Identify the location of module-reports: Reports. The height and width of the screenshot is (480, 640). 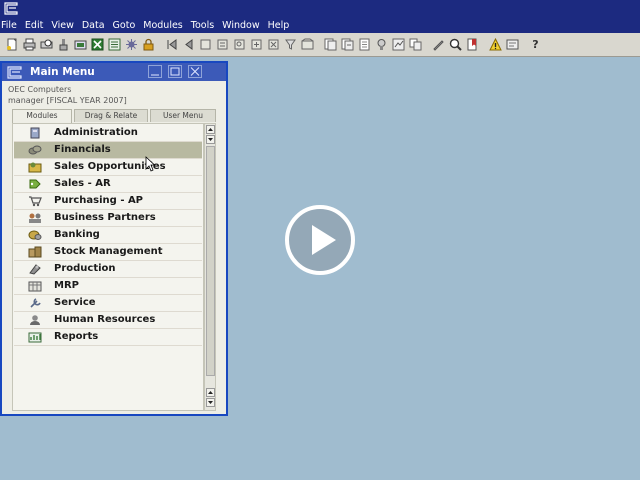
(108, 337).